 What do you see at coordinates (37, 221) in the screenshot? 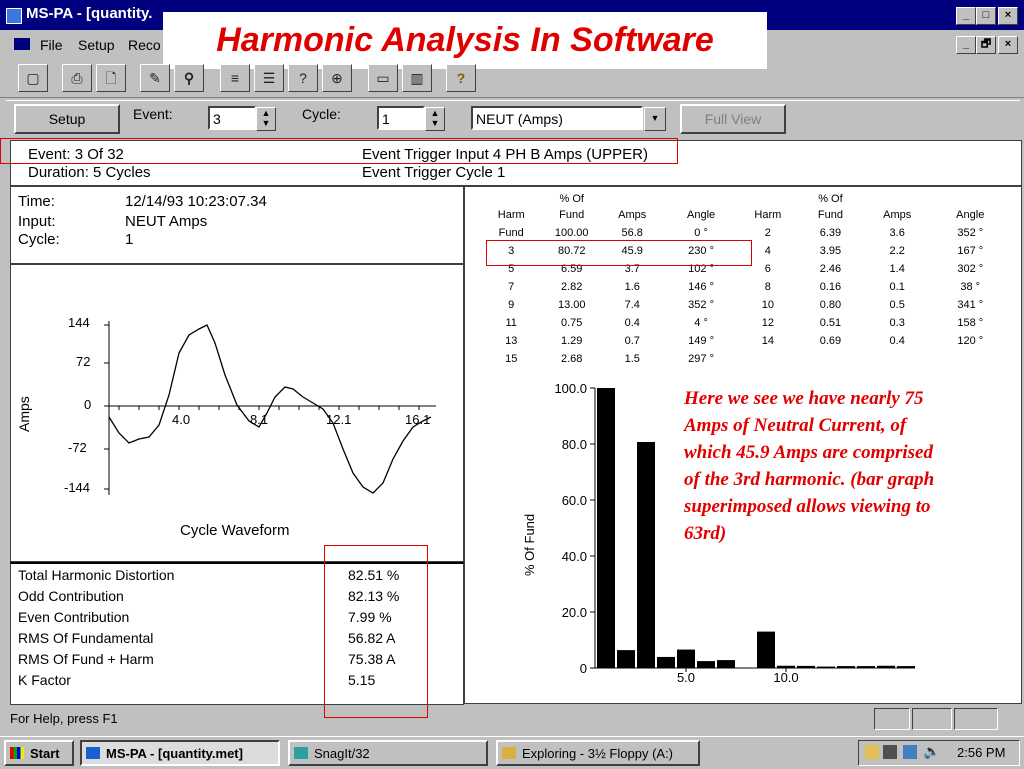
I see `input-label: Input:` at bounding box center [37, 221].